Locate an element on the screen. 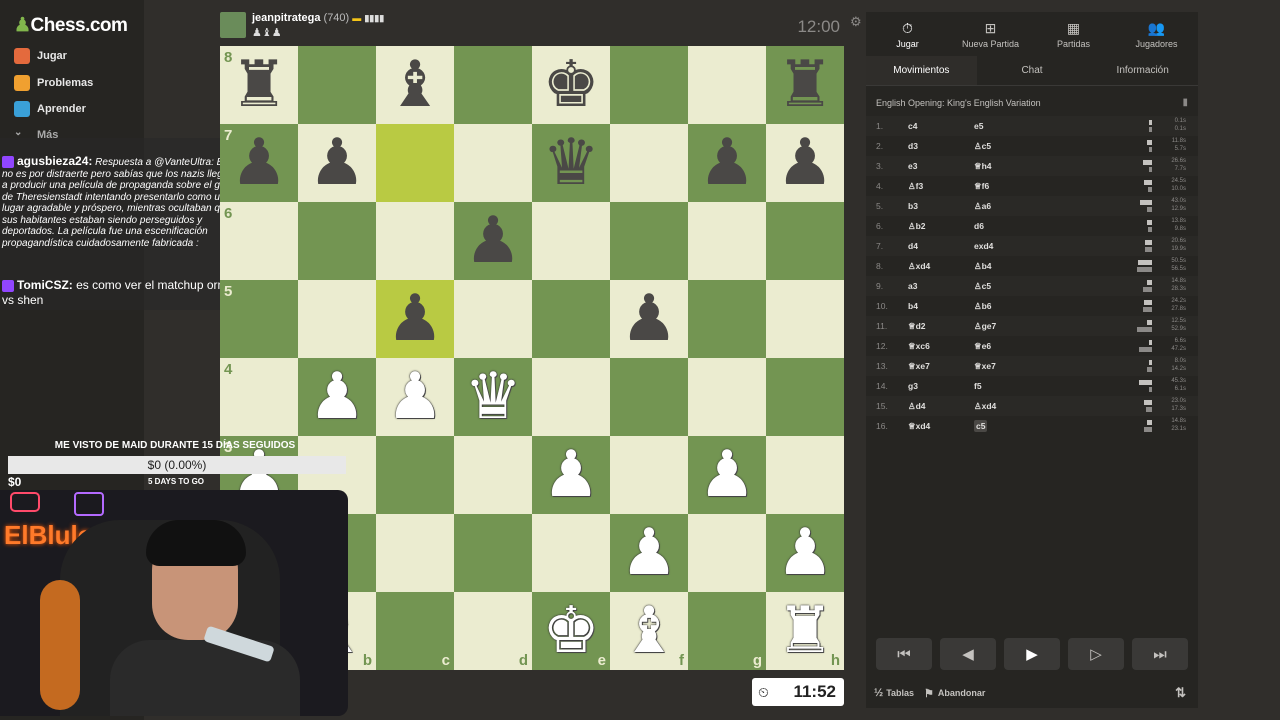  square-d2 is located at coordinates (493, 553).